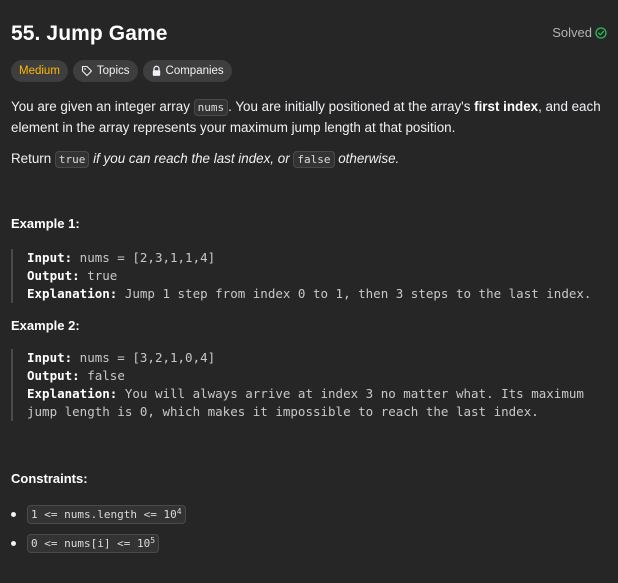 The height and width of the screenshot is (583, 618). Describe the element at coordinates (89, 33) in the screenshot. I see `problem-title: 55. Jump Game` at that location.